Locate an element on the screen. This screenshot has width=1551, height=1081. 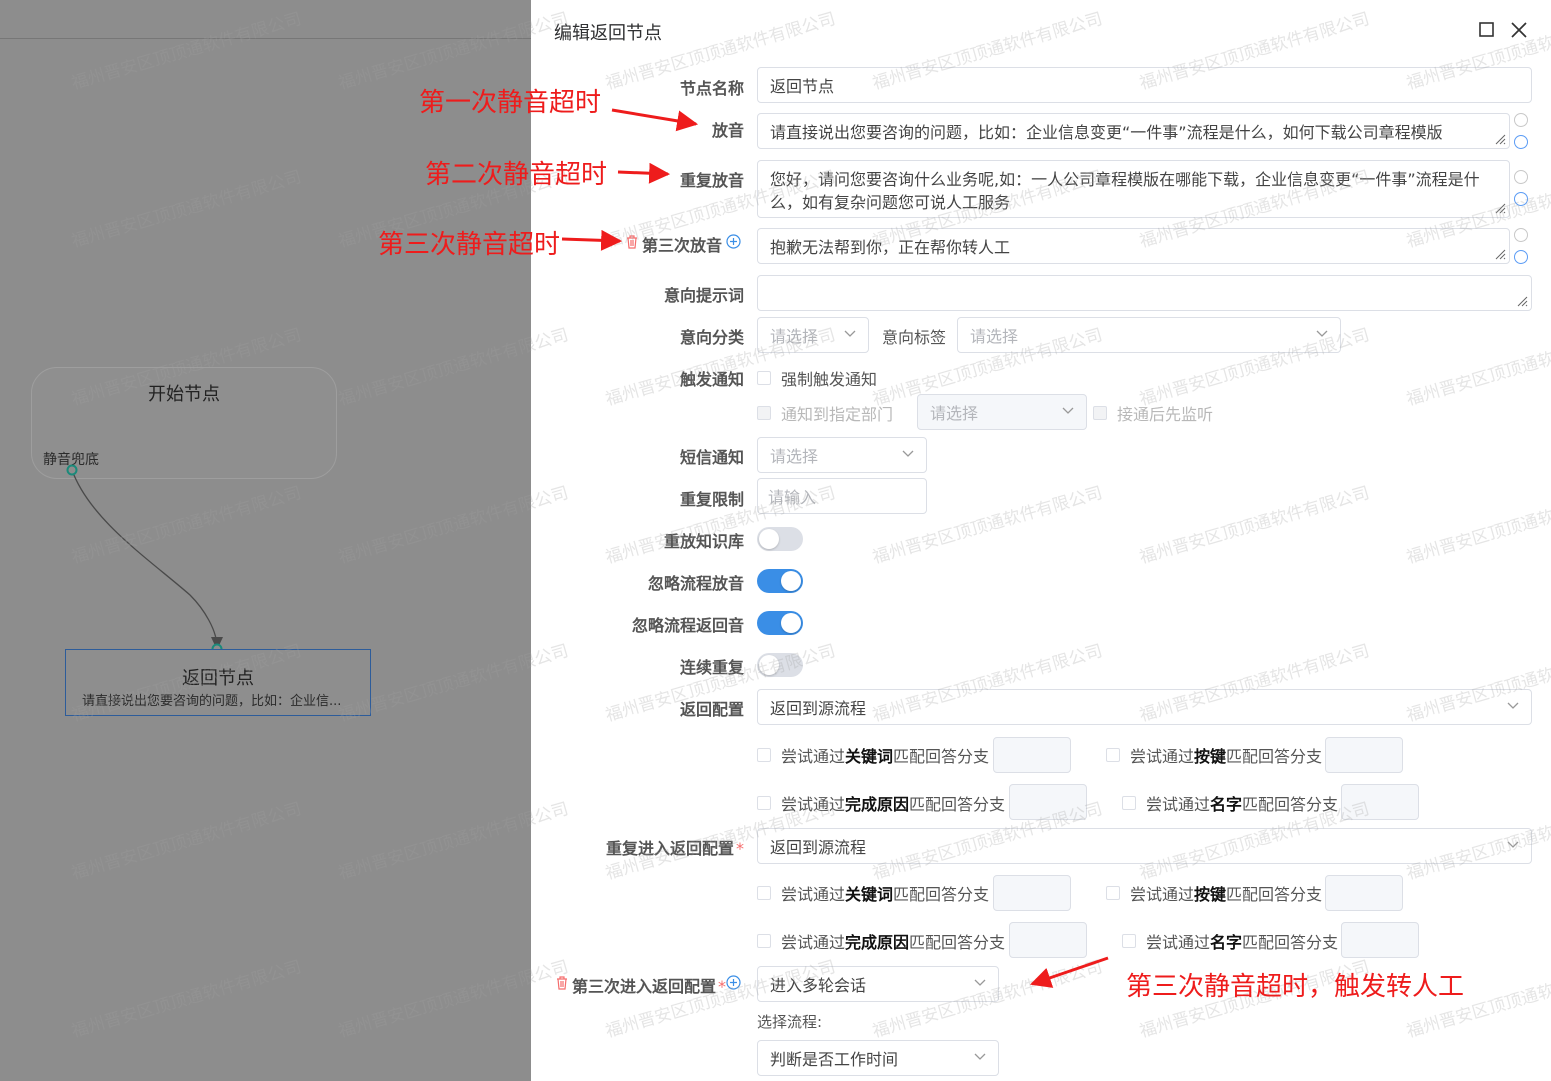
replay-kb-switch is located at coordinates (780, 539).